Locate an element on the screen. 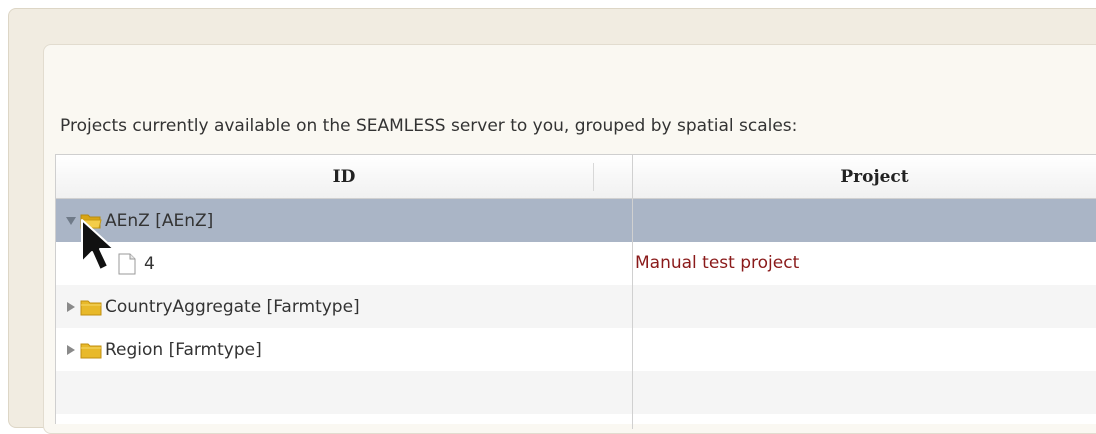 This screenshot has width=1096, height=434. node-label: 4 is located at coordinates (149, 263).